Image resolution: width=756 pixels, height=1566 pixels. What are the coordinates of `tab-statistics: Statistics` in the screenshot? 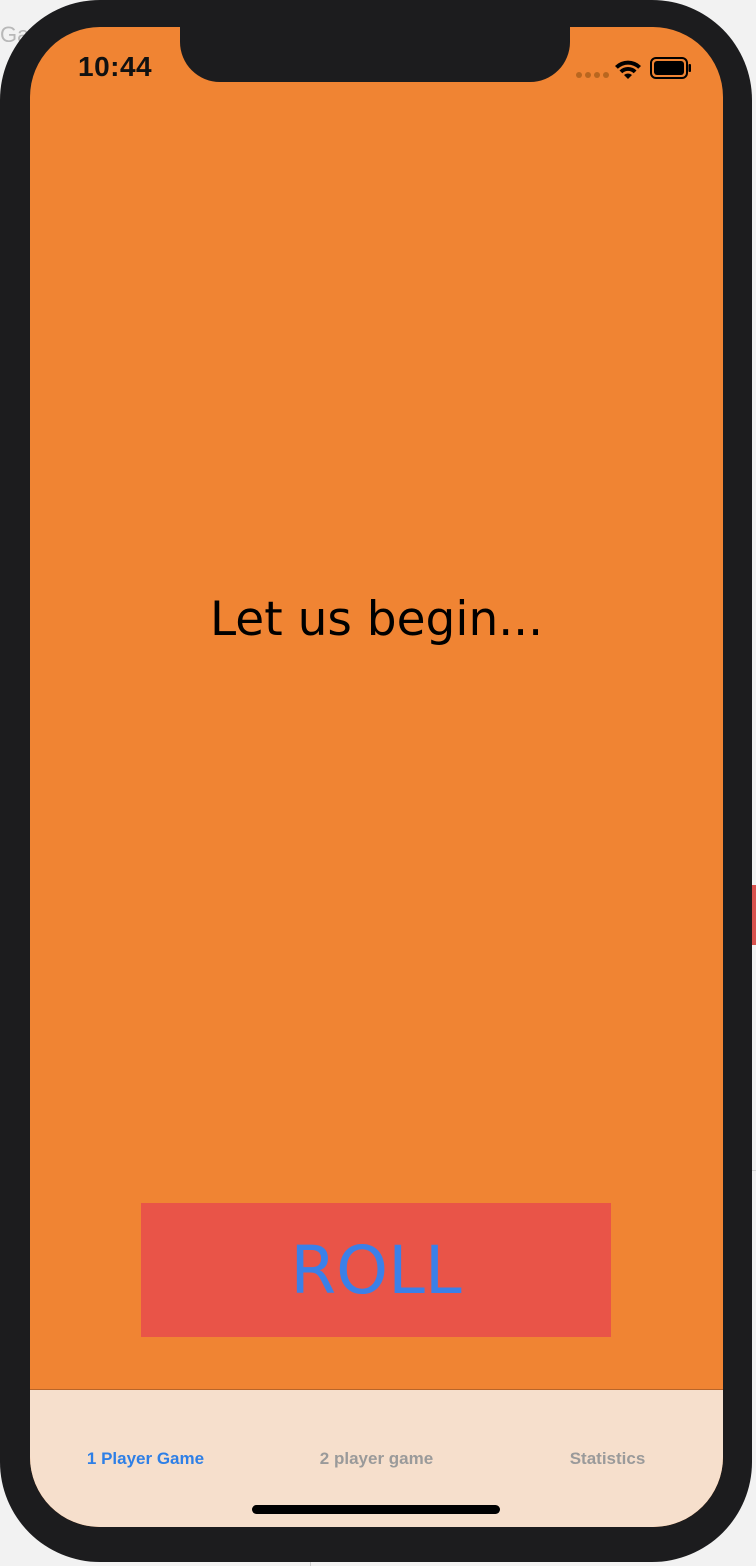 It's located at (607, 1459).